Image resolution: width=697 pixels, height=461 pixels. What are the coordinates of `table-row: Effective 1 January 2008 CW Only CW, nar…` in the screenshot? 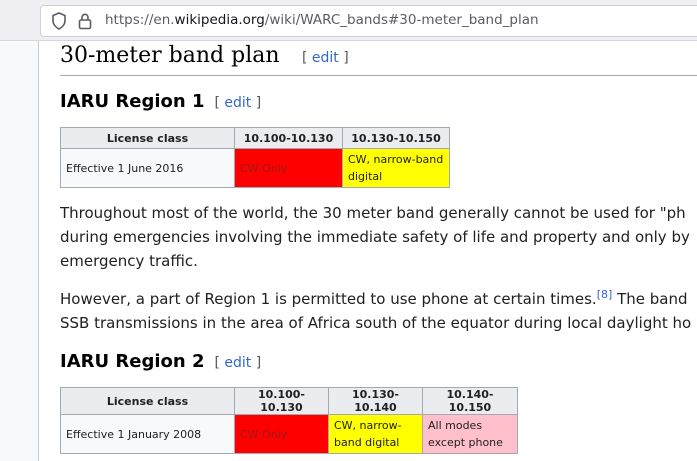 It's located at (289, 434).